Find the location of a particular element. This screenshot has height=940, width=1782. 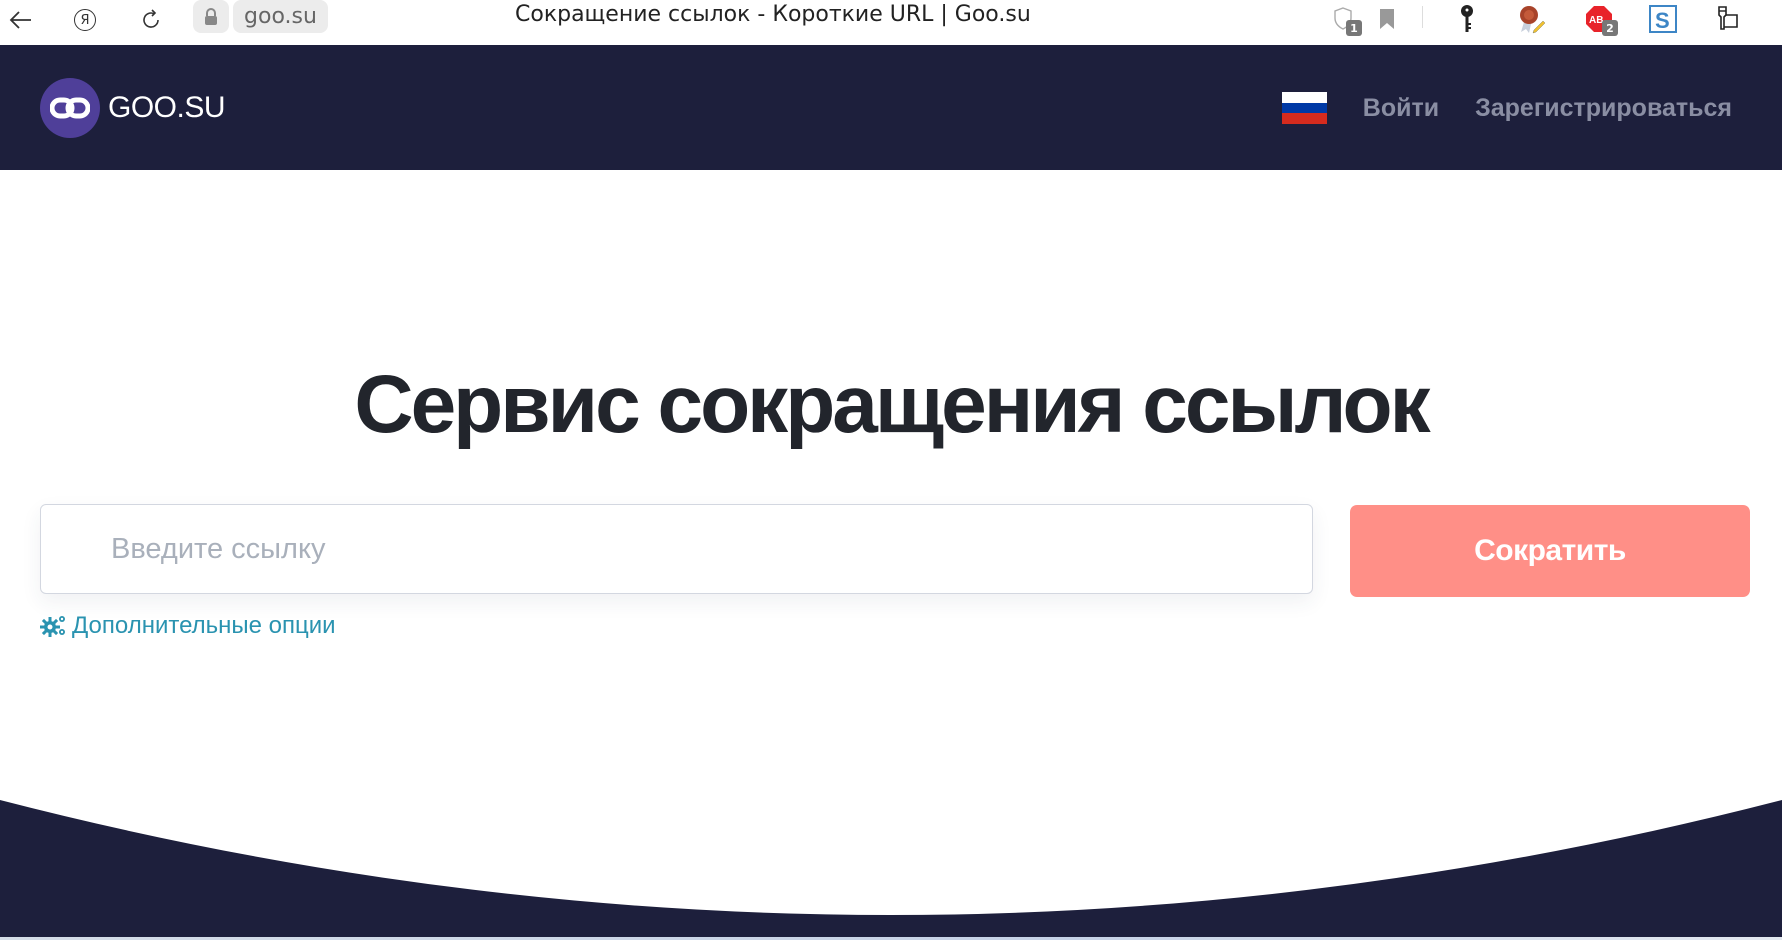

site-security-button is located at coordinates (211, 16).